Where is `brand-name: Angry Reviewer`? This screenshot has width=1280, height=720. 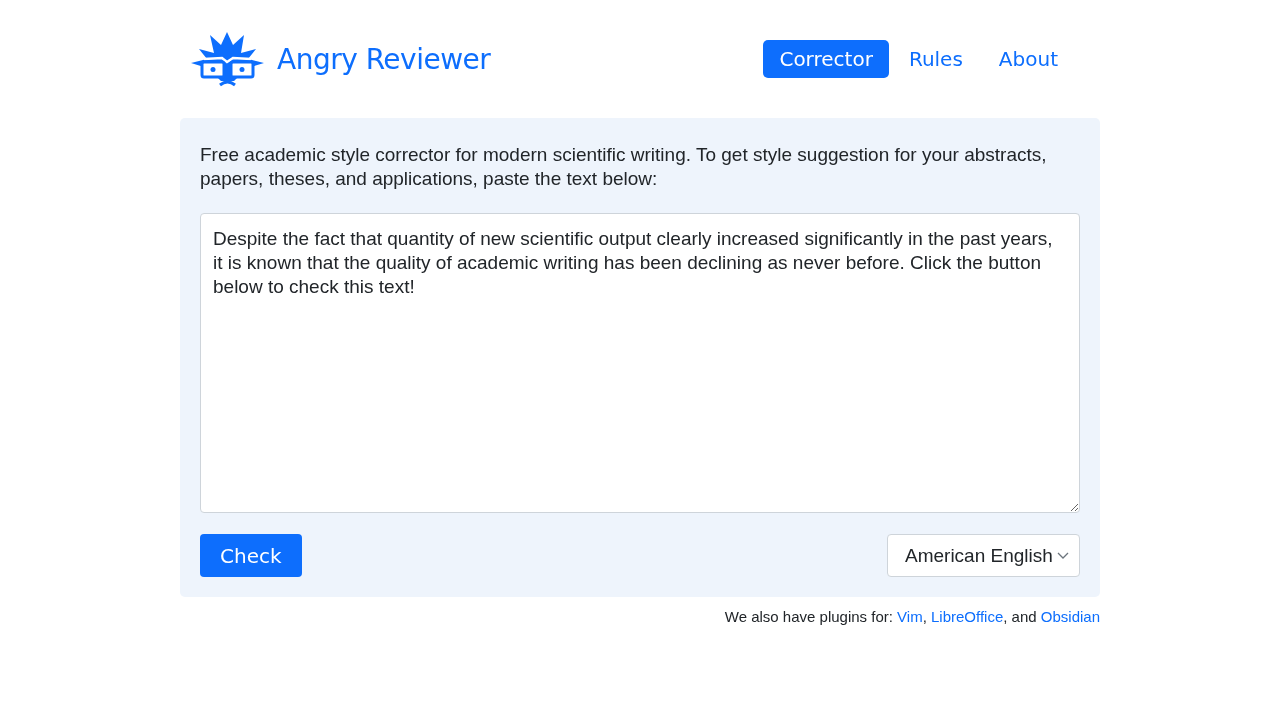 brand-name: Angry Reviewer is located at coordinates (384, 59).